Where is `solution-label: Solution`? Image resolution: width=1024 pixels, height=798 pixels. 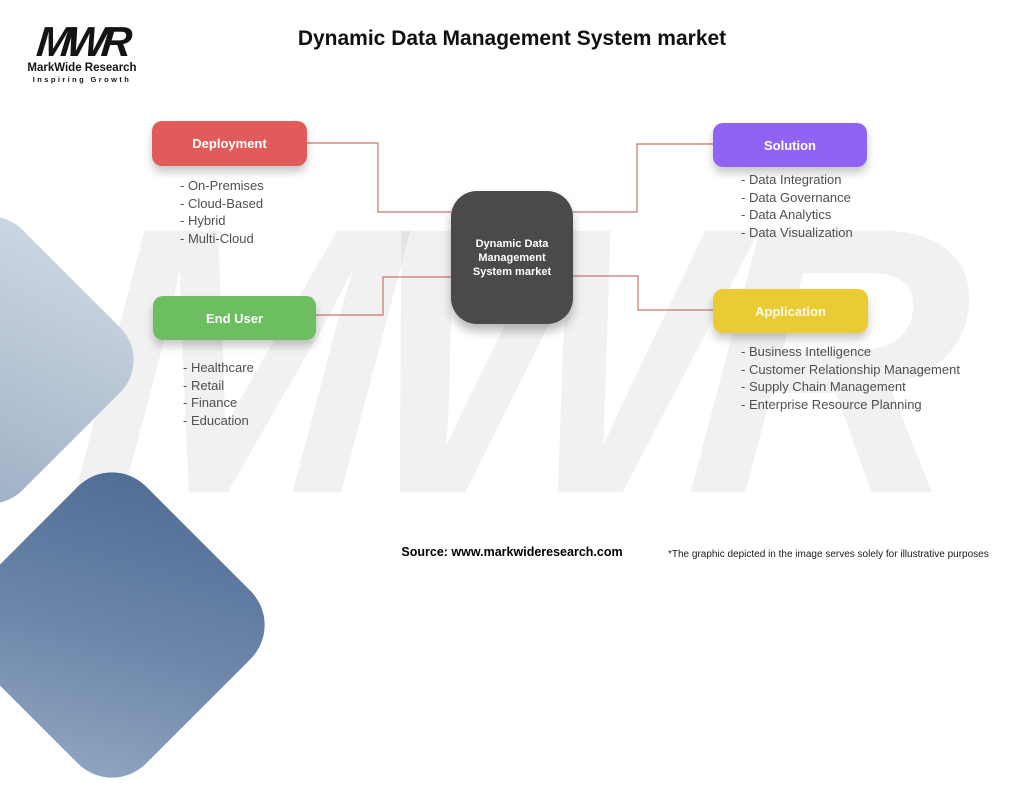
solution-label: Solution is located at coordinates (790, 145).